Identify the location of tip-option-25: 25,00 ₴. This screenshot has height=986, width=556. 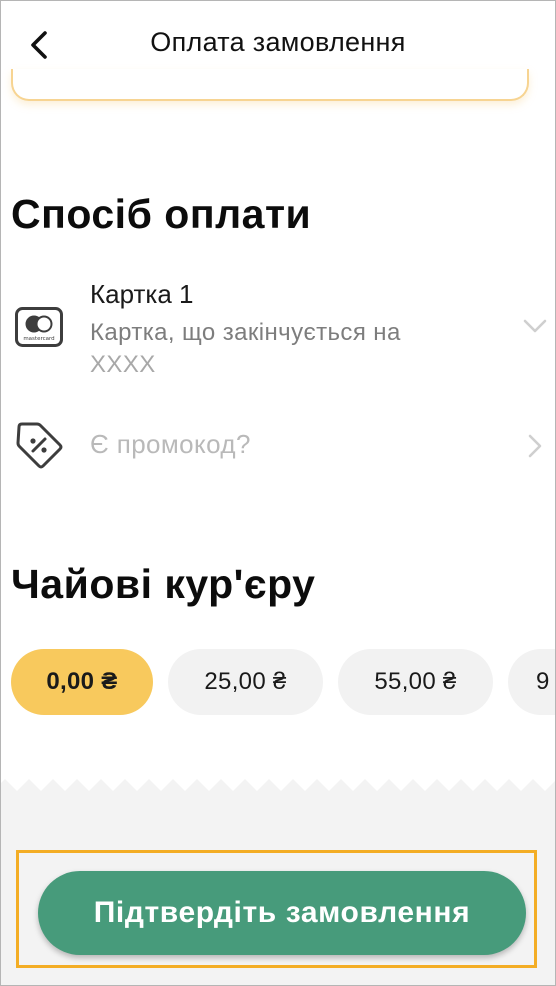
(245, 682).